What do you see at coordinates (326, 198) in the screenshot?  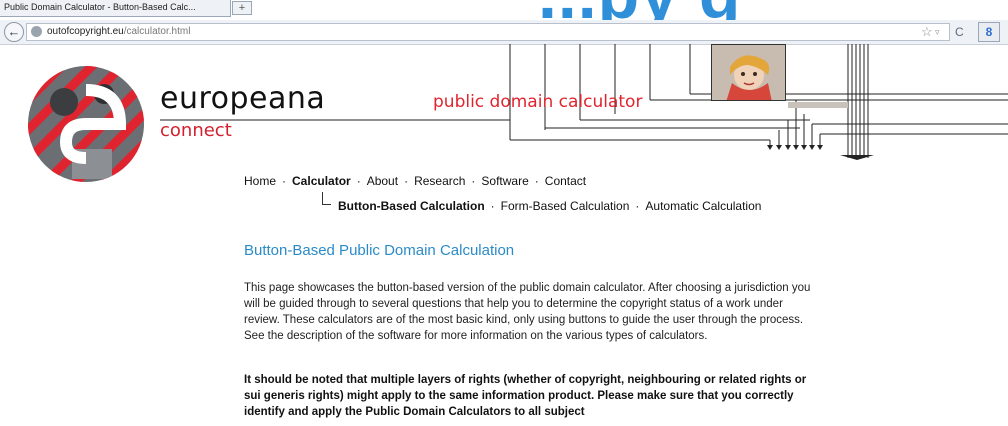 I see `subnav-connector` at bounding box center [326, 198].